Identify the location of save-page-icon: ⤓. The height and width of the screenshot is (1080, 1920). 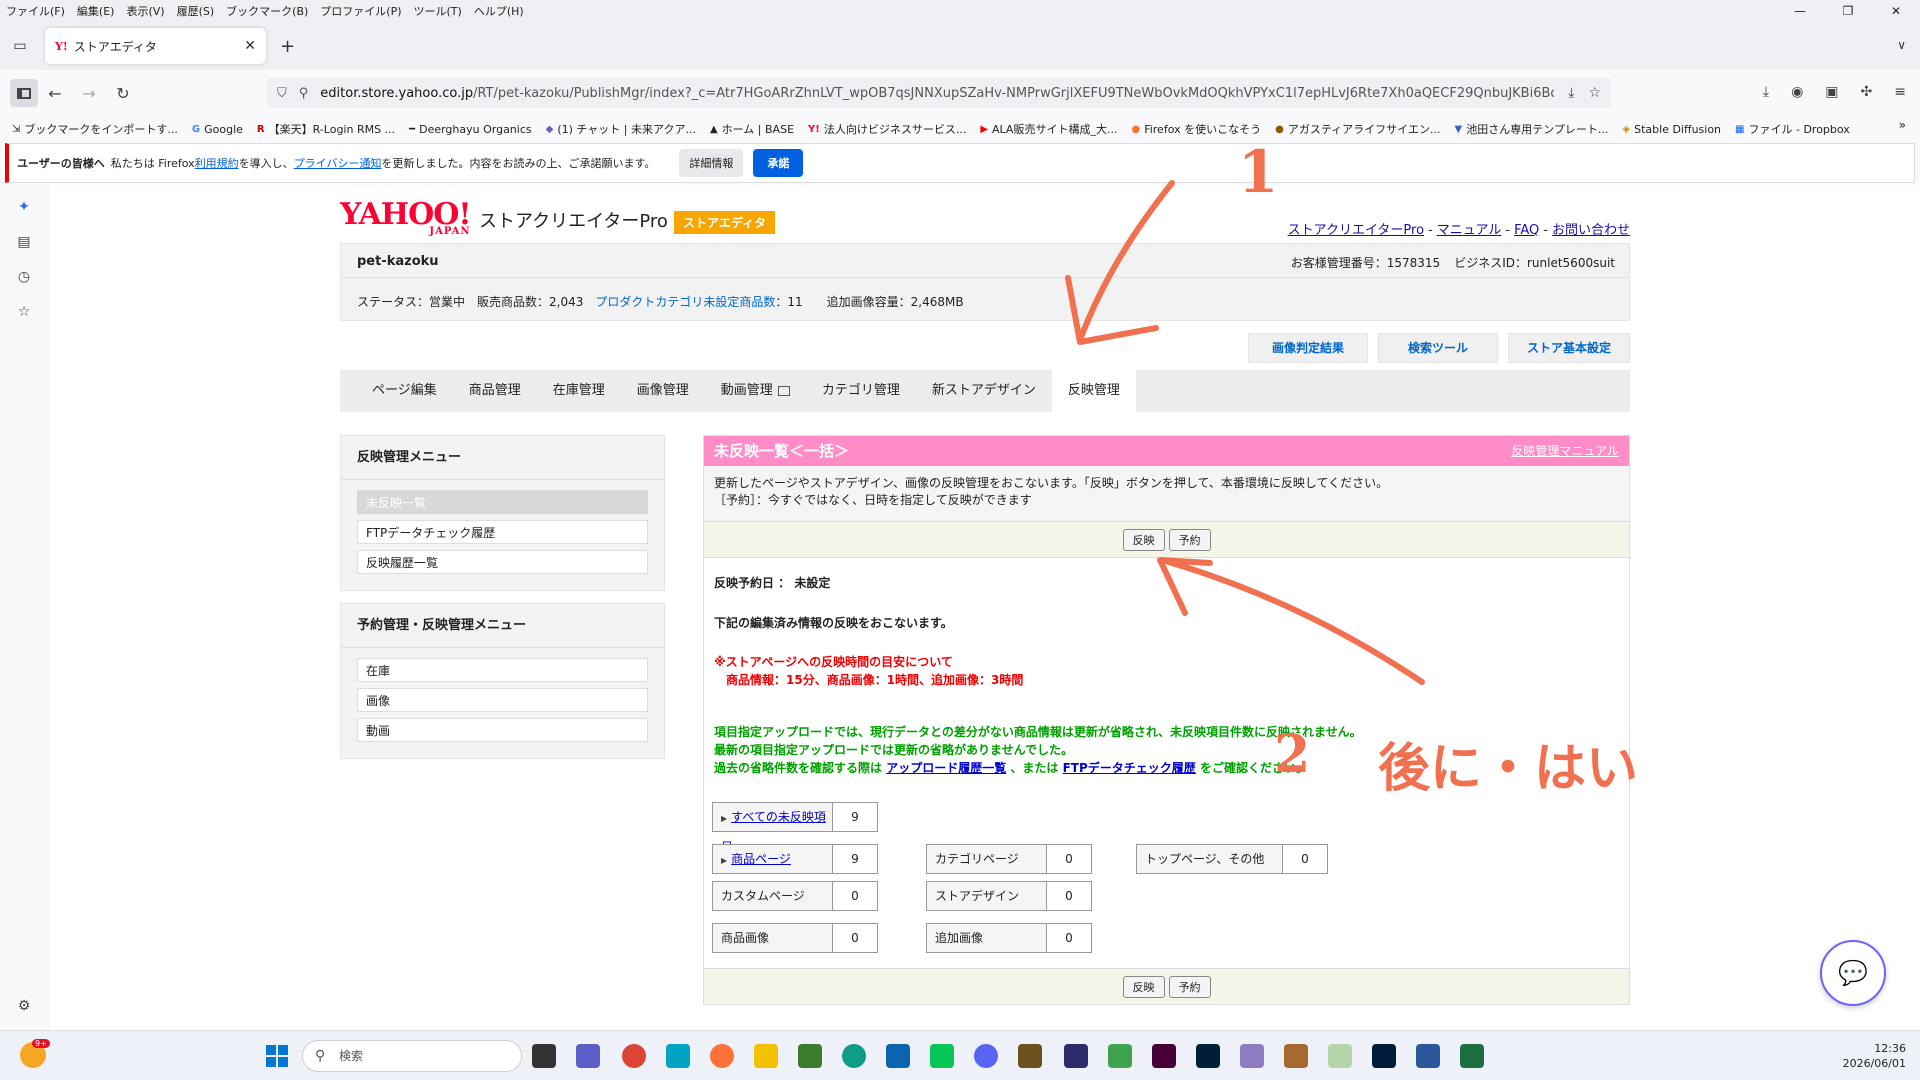
(1571, 93).